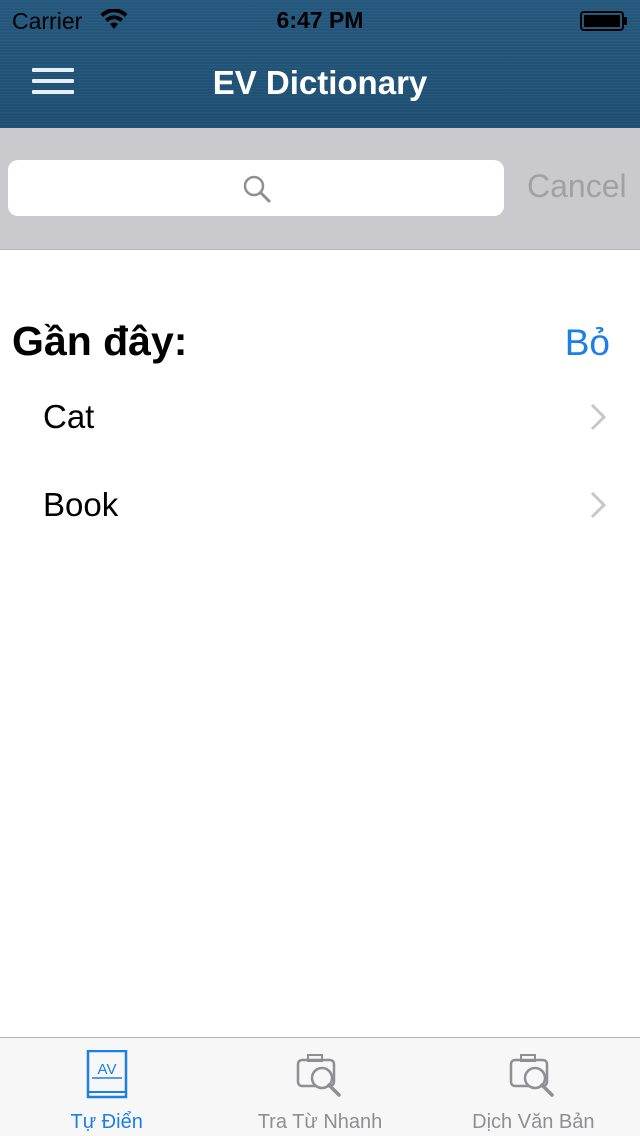 This screenshot has height=1136, width=640. Describe the element at coordinates (106, 1122) in the screenshot. I see `tab-label: Tự Điển` at that location.